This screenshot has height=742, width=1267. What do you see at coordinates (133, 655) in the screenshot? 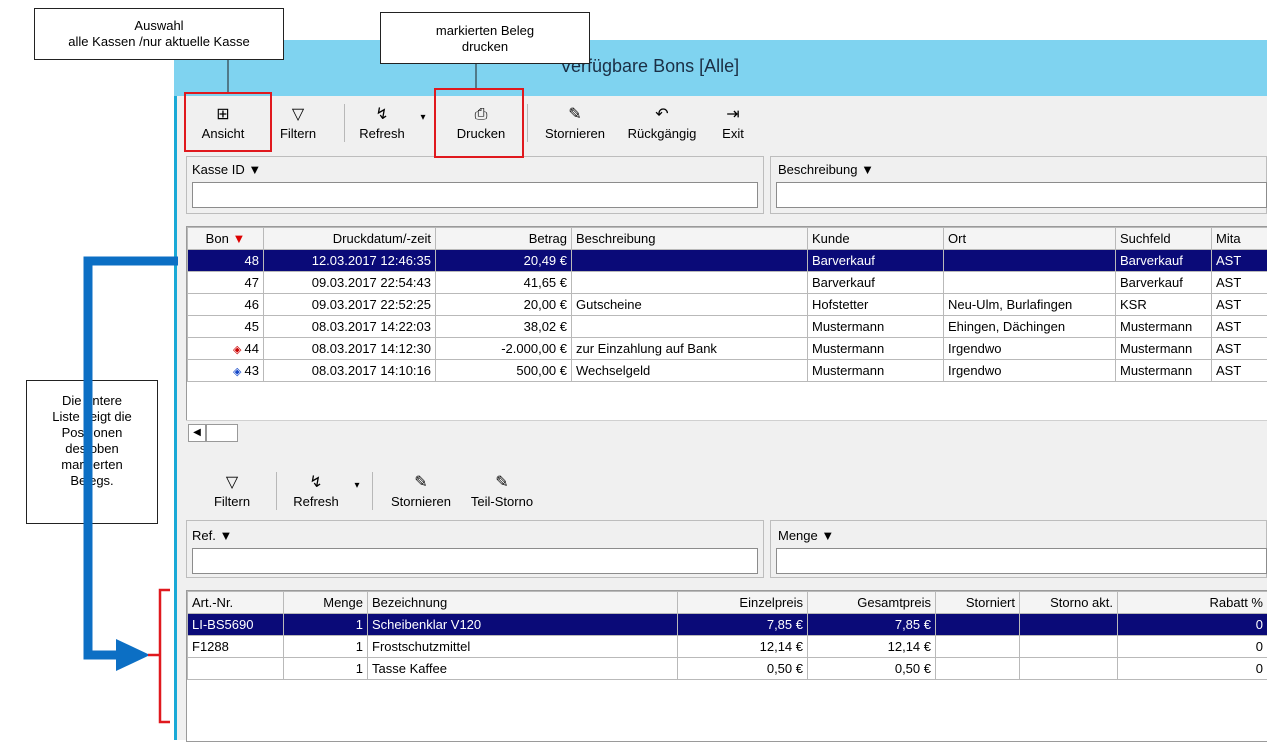
I see `blue-arrow-head` at bounding box center [133, 655].